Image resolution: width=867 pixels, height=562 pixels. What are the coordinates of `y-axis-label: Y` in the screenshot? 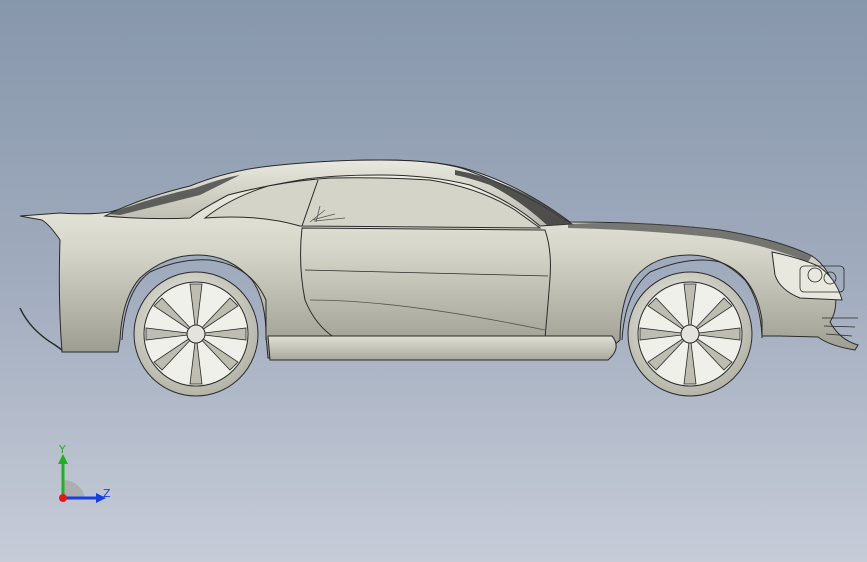 It's located at (62, 449).